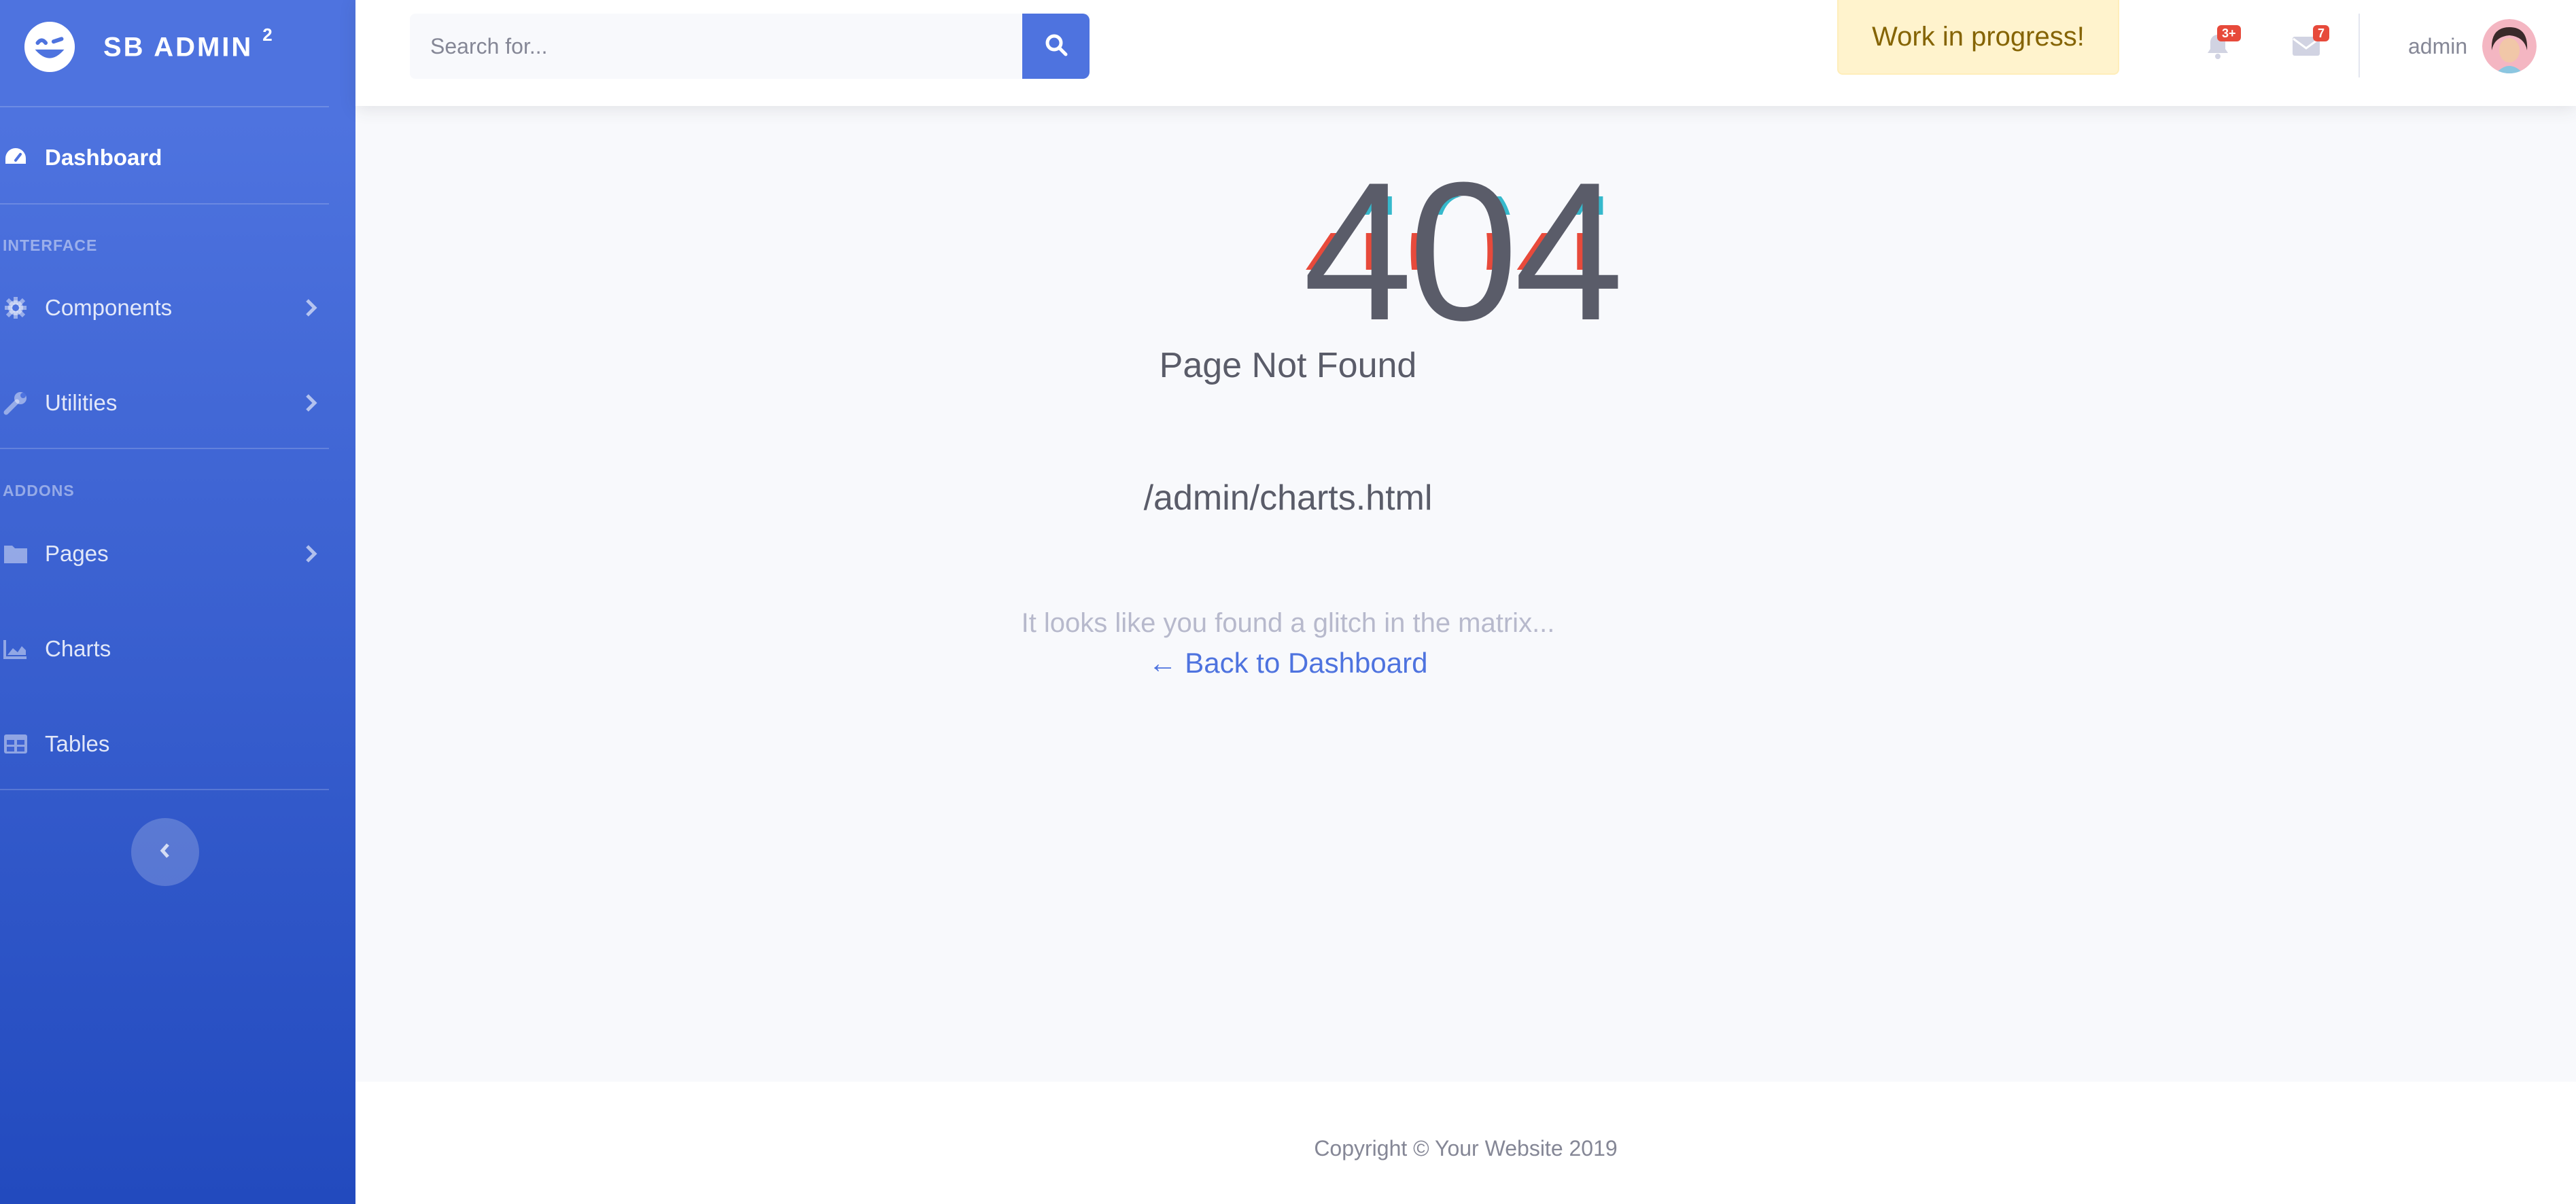 This screenshot has width=2576, height=1204. Describe the element at coordinates (1978, 37) in the screenshot. I see `work-in-progress-alert: Work in progress!` at that location.